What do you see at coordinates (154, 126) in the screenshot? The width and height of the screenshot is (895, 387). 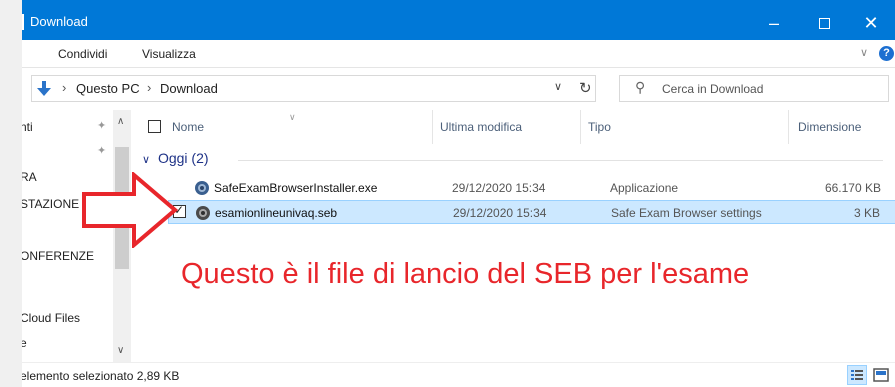 I see `select-all-checkbox` at bounding box center [154, 126].